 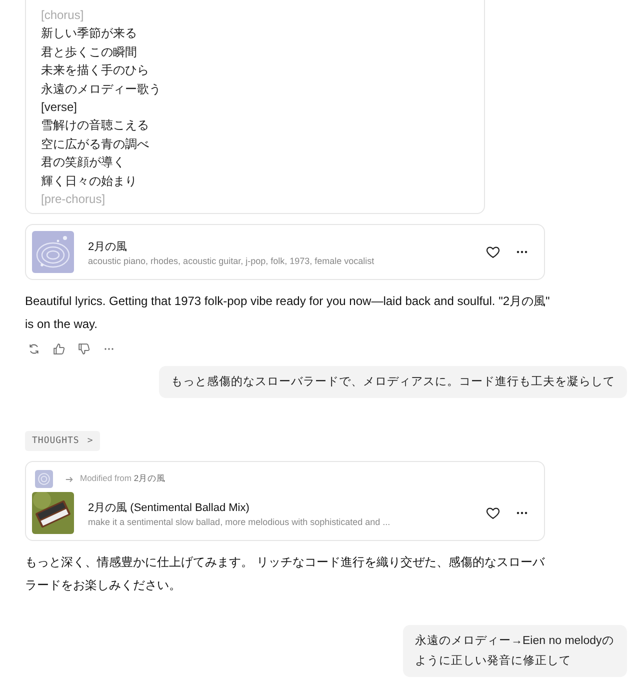 What do you see at coordinates (89, 181) in the screenshot?
I see `lyric-line: 輝く日々の始まり` at bounding box center [89, 181].